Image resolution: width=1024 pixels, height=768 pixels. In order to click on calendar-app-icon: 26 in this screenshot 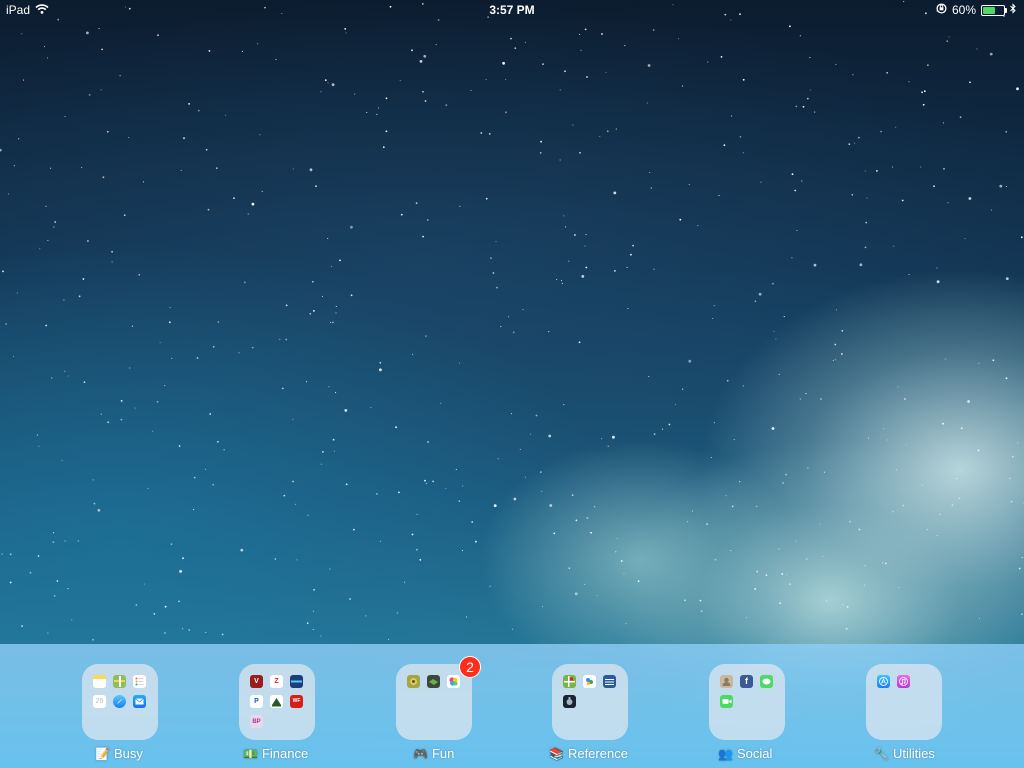, I will do `click(99, 701)`.